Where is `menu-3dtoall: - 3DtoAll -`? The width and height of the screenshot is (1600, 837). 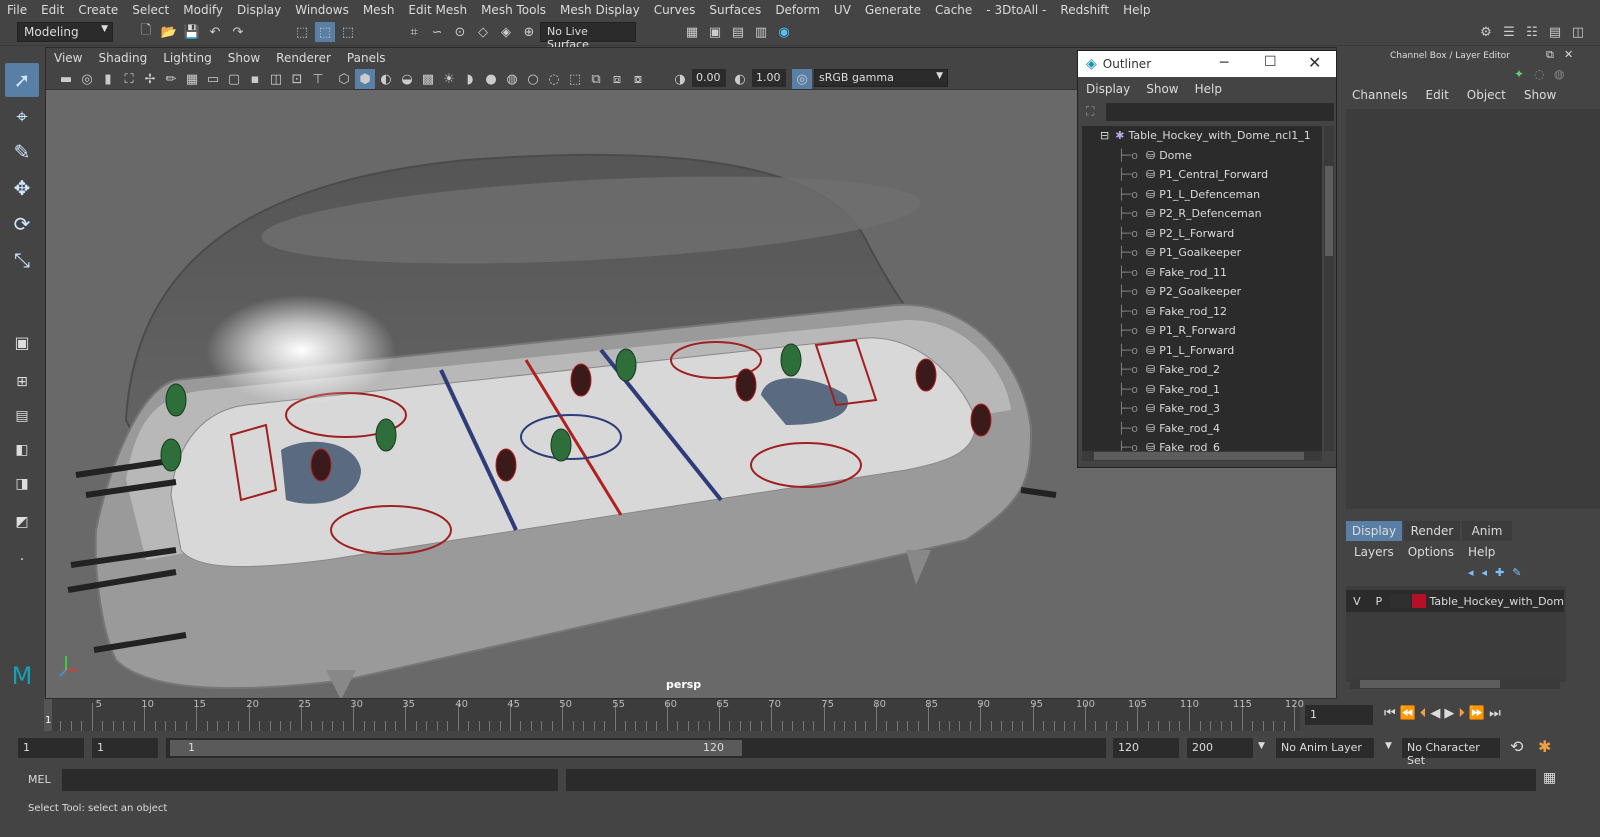 menu-3dtoall: - 3DtoAll - is located at coordinates (1016, 10).